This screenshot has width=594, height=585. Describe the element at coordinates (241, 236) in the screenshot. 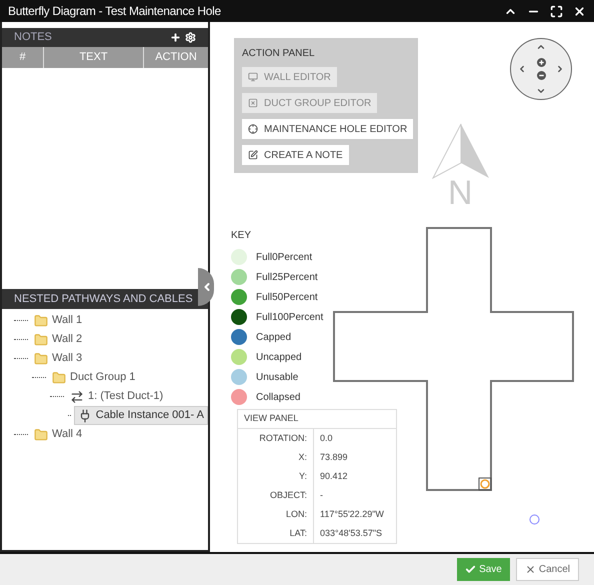

I see `key-title: KEY` at that location.